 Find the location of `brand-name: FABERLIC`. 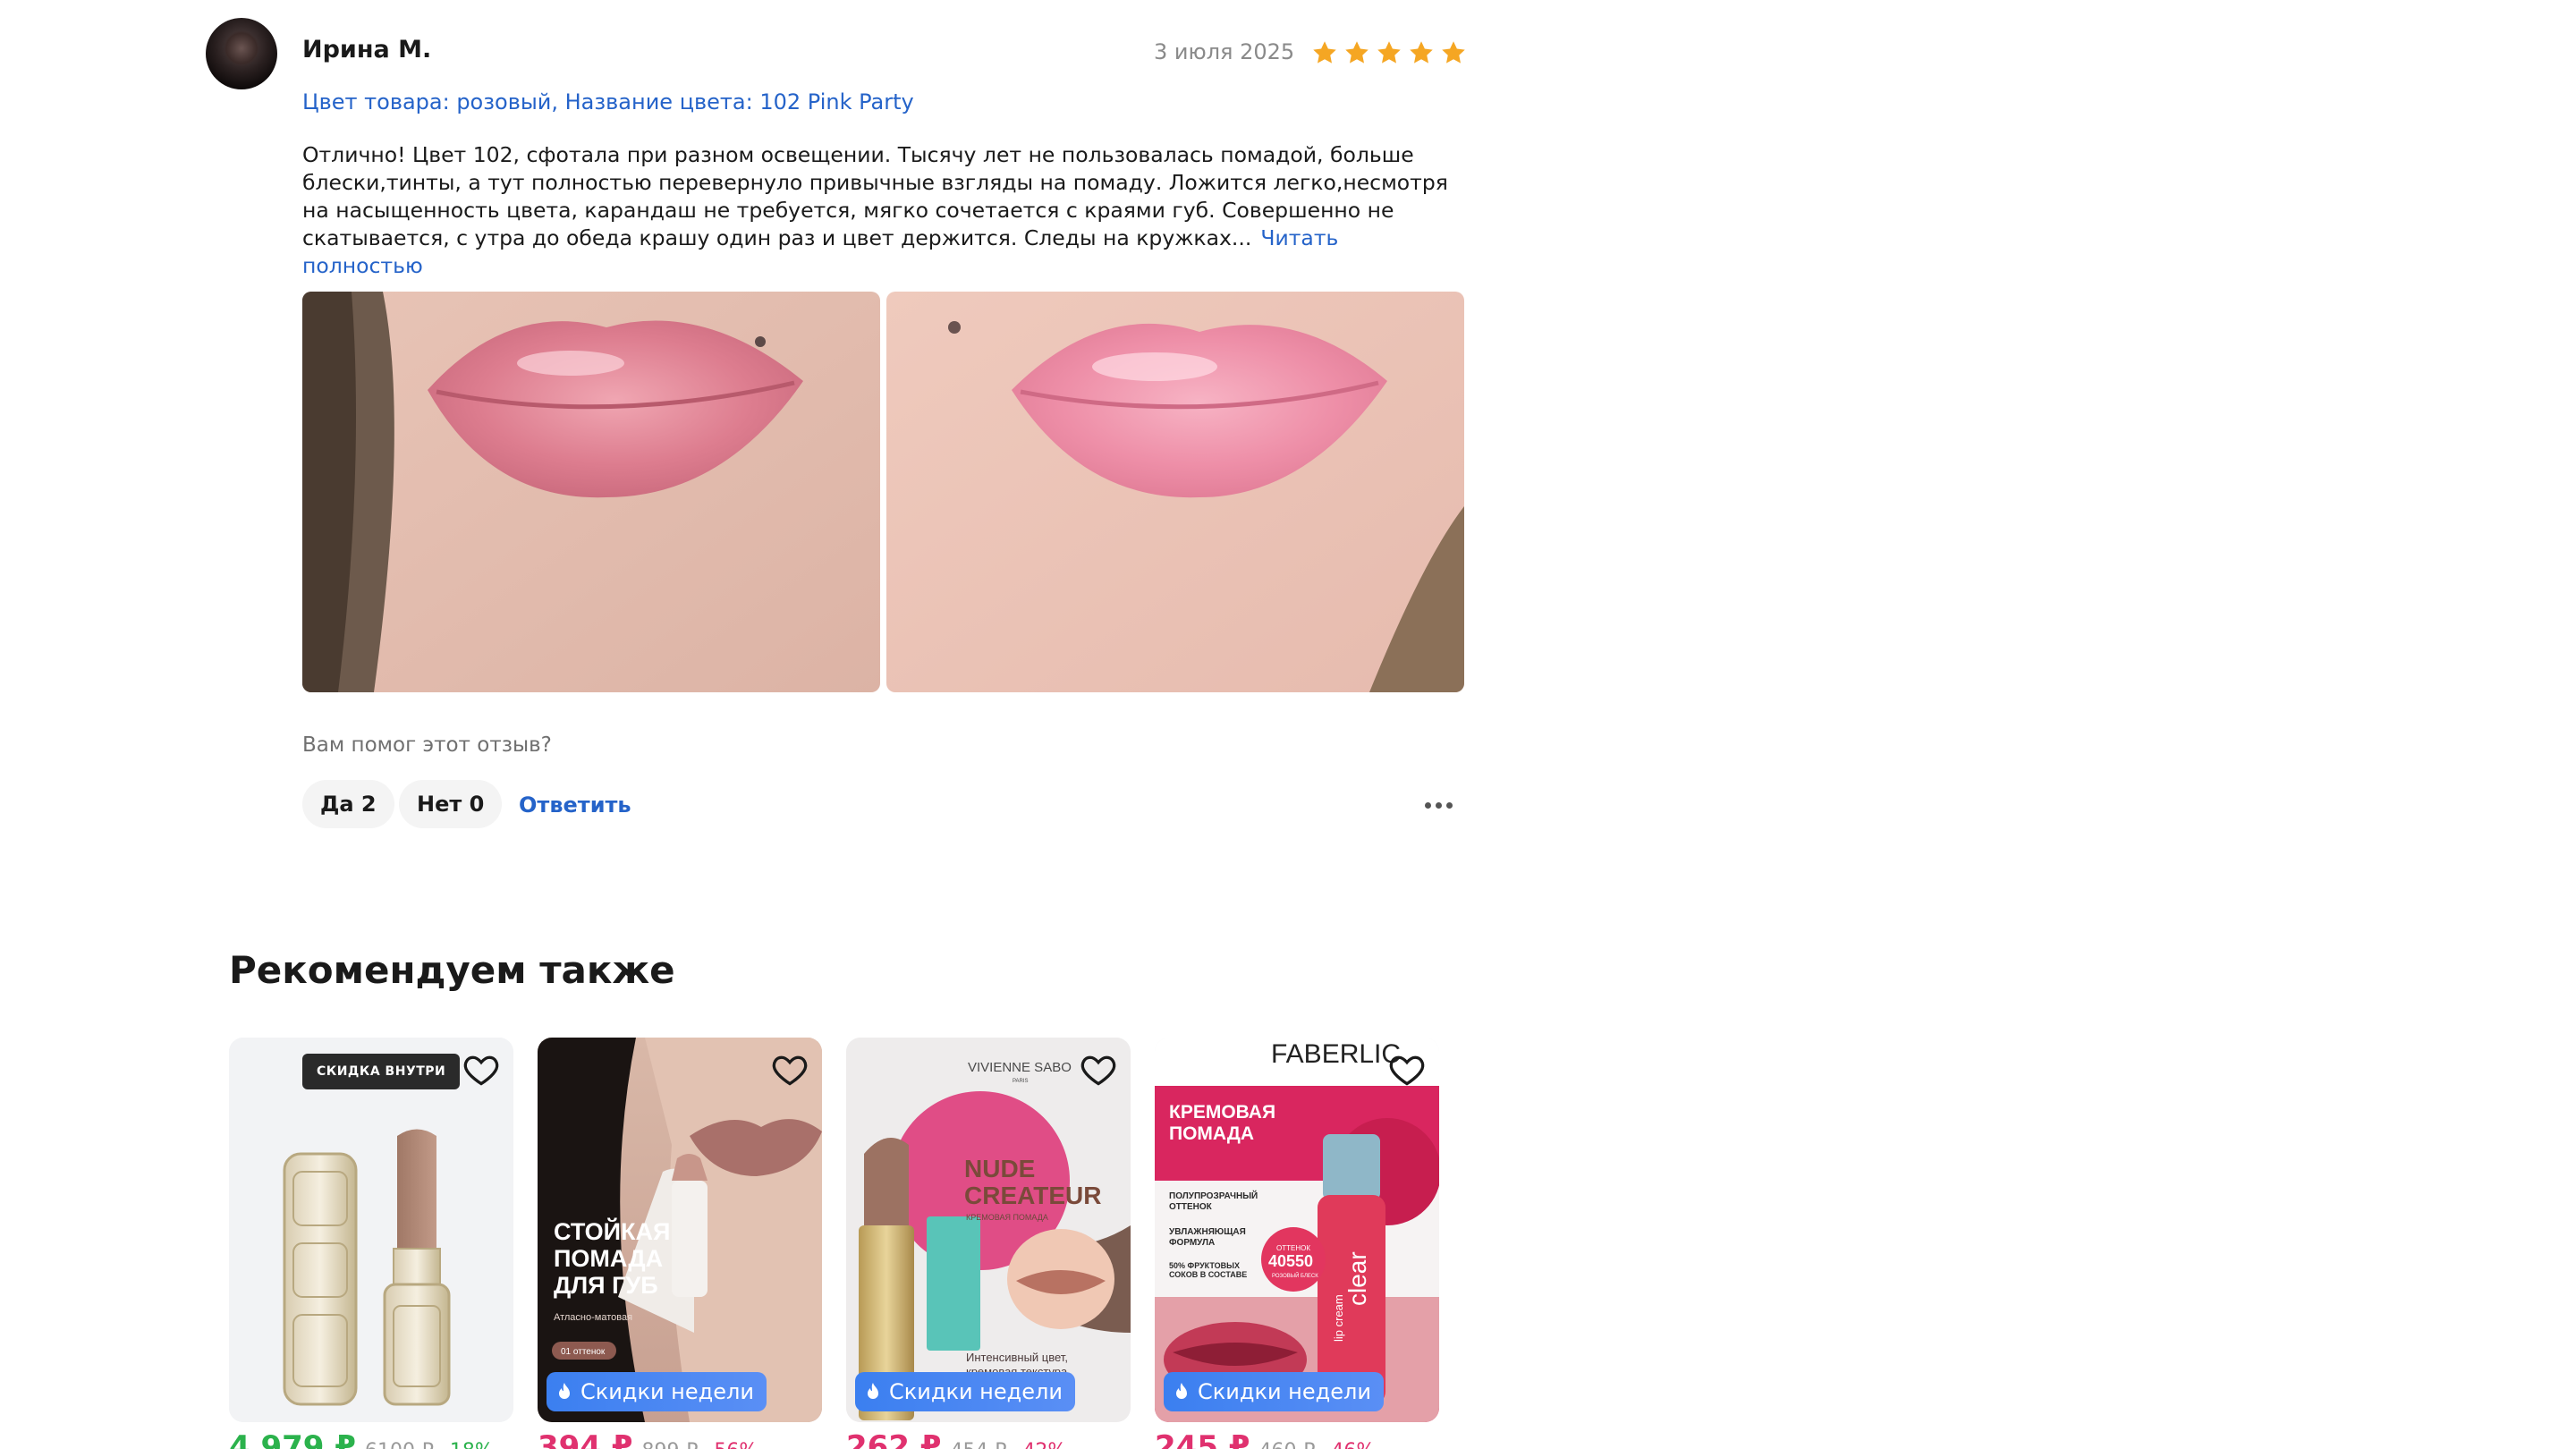

brand-name: FABERLIC is located at coordinates (1336, 1054).